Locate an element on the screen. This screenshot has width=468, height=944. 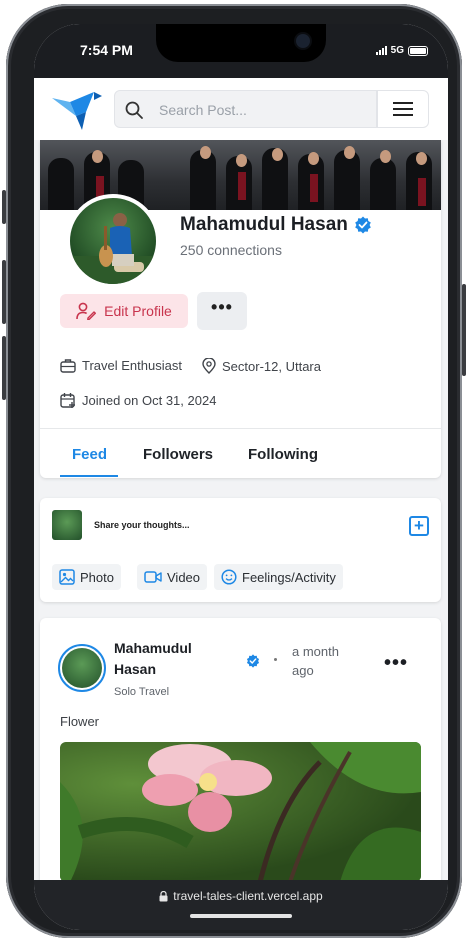
battery-icon is located at coordinates (418, 50).